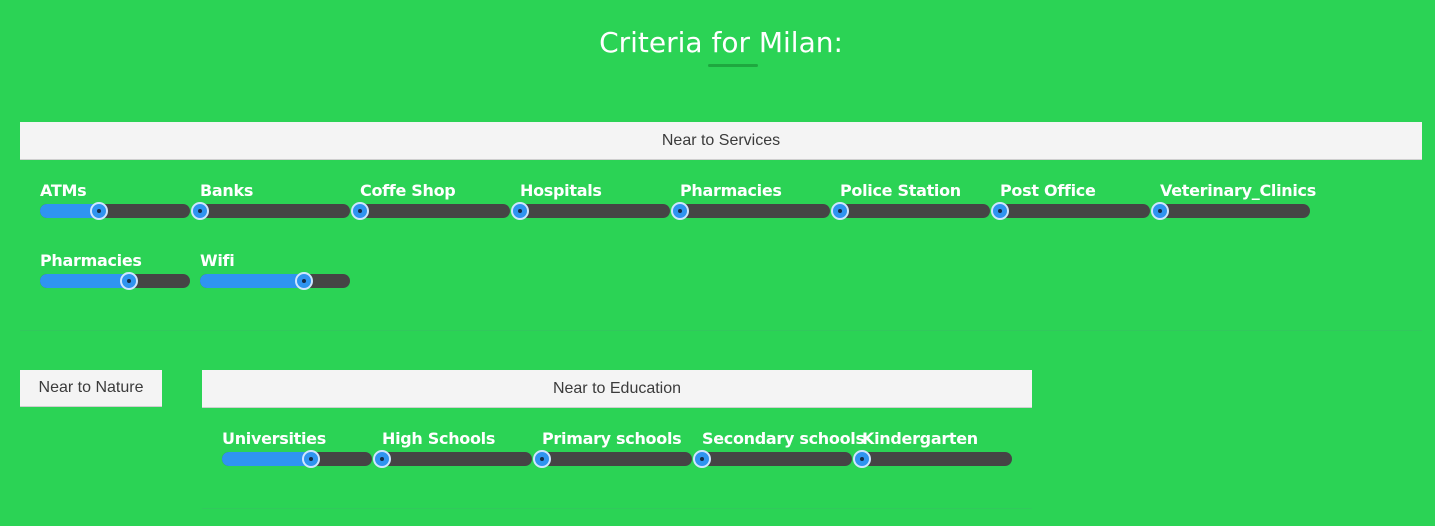 This screenshot has width=1435, height=526. Describe the element at coordinates (439, 438) in the screenshot. I see `slider-label: High Schools` at that location.